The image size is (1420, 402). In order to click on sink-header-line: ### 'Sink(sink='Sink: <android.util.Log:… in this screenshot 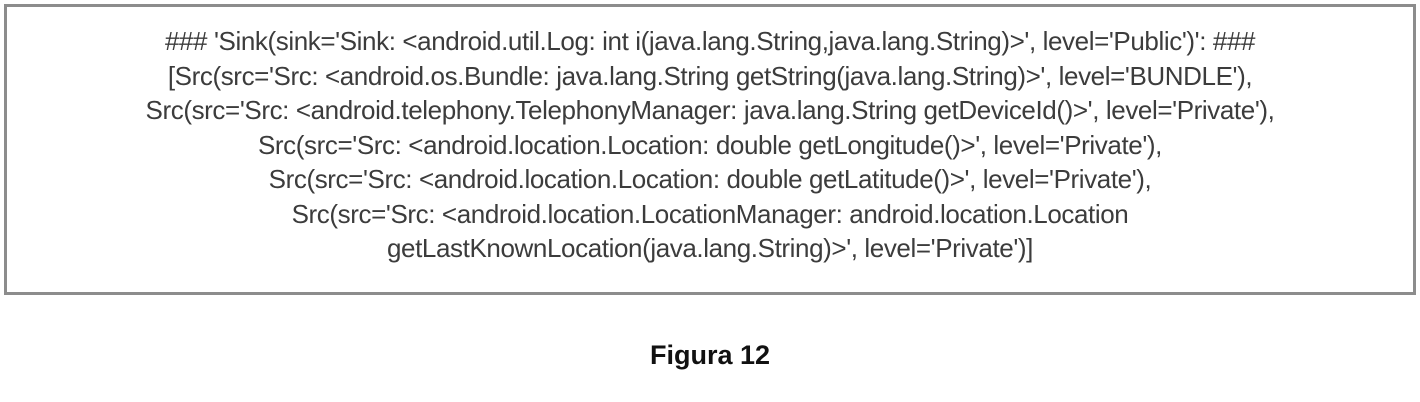, I will do `click(710, 41)`.